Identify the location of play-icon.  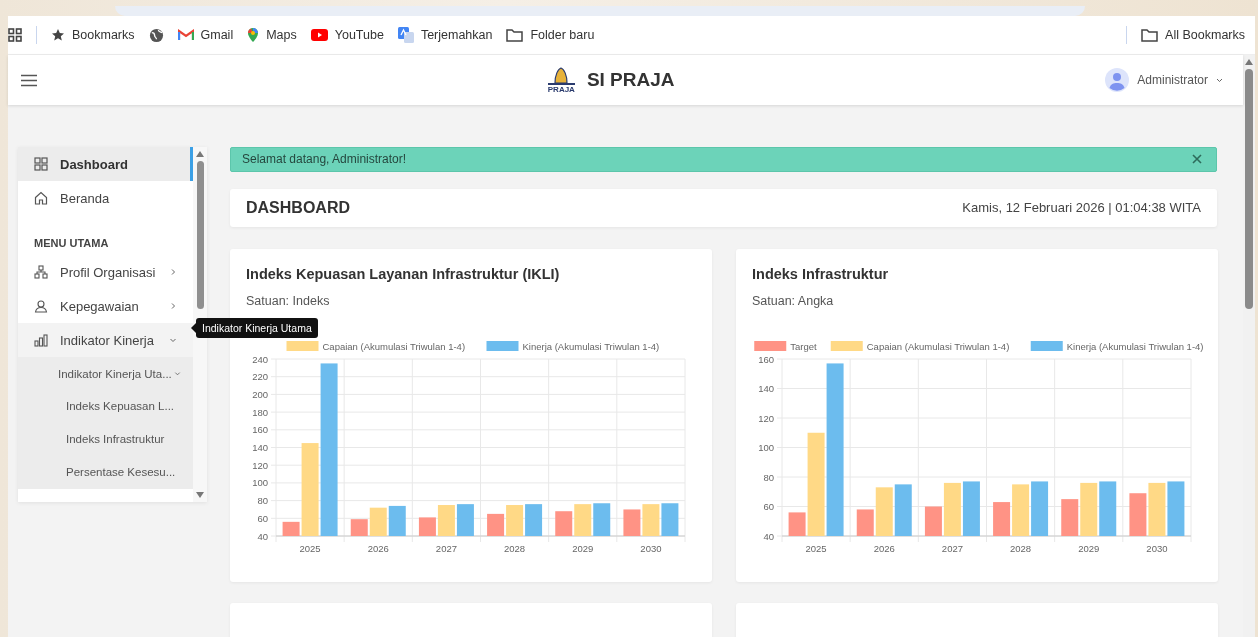
(319, 35).